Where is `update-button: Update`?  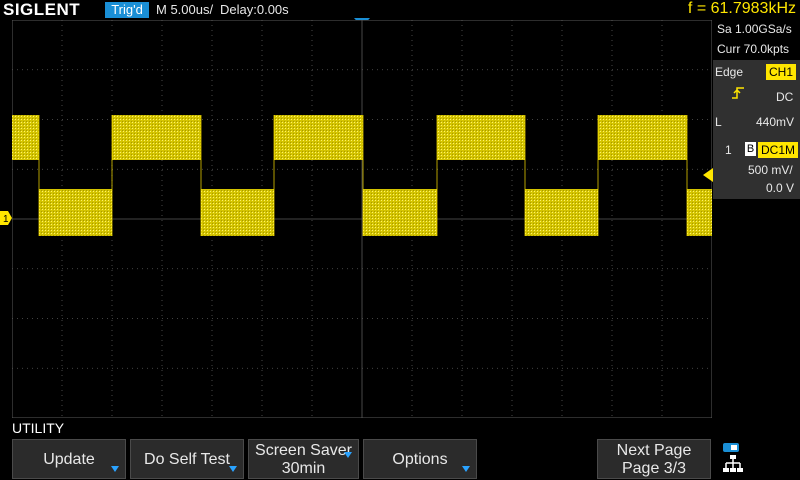
update-button: Update is located at coordinates (69, 459).